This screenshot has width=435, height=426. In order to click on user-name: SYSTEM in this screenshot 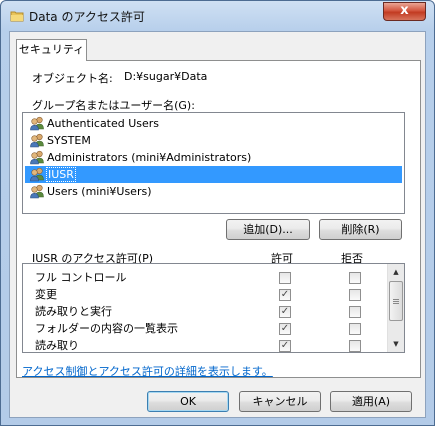, I will do `click(69, 140)`.